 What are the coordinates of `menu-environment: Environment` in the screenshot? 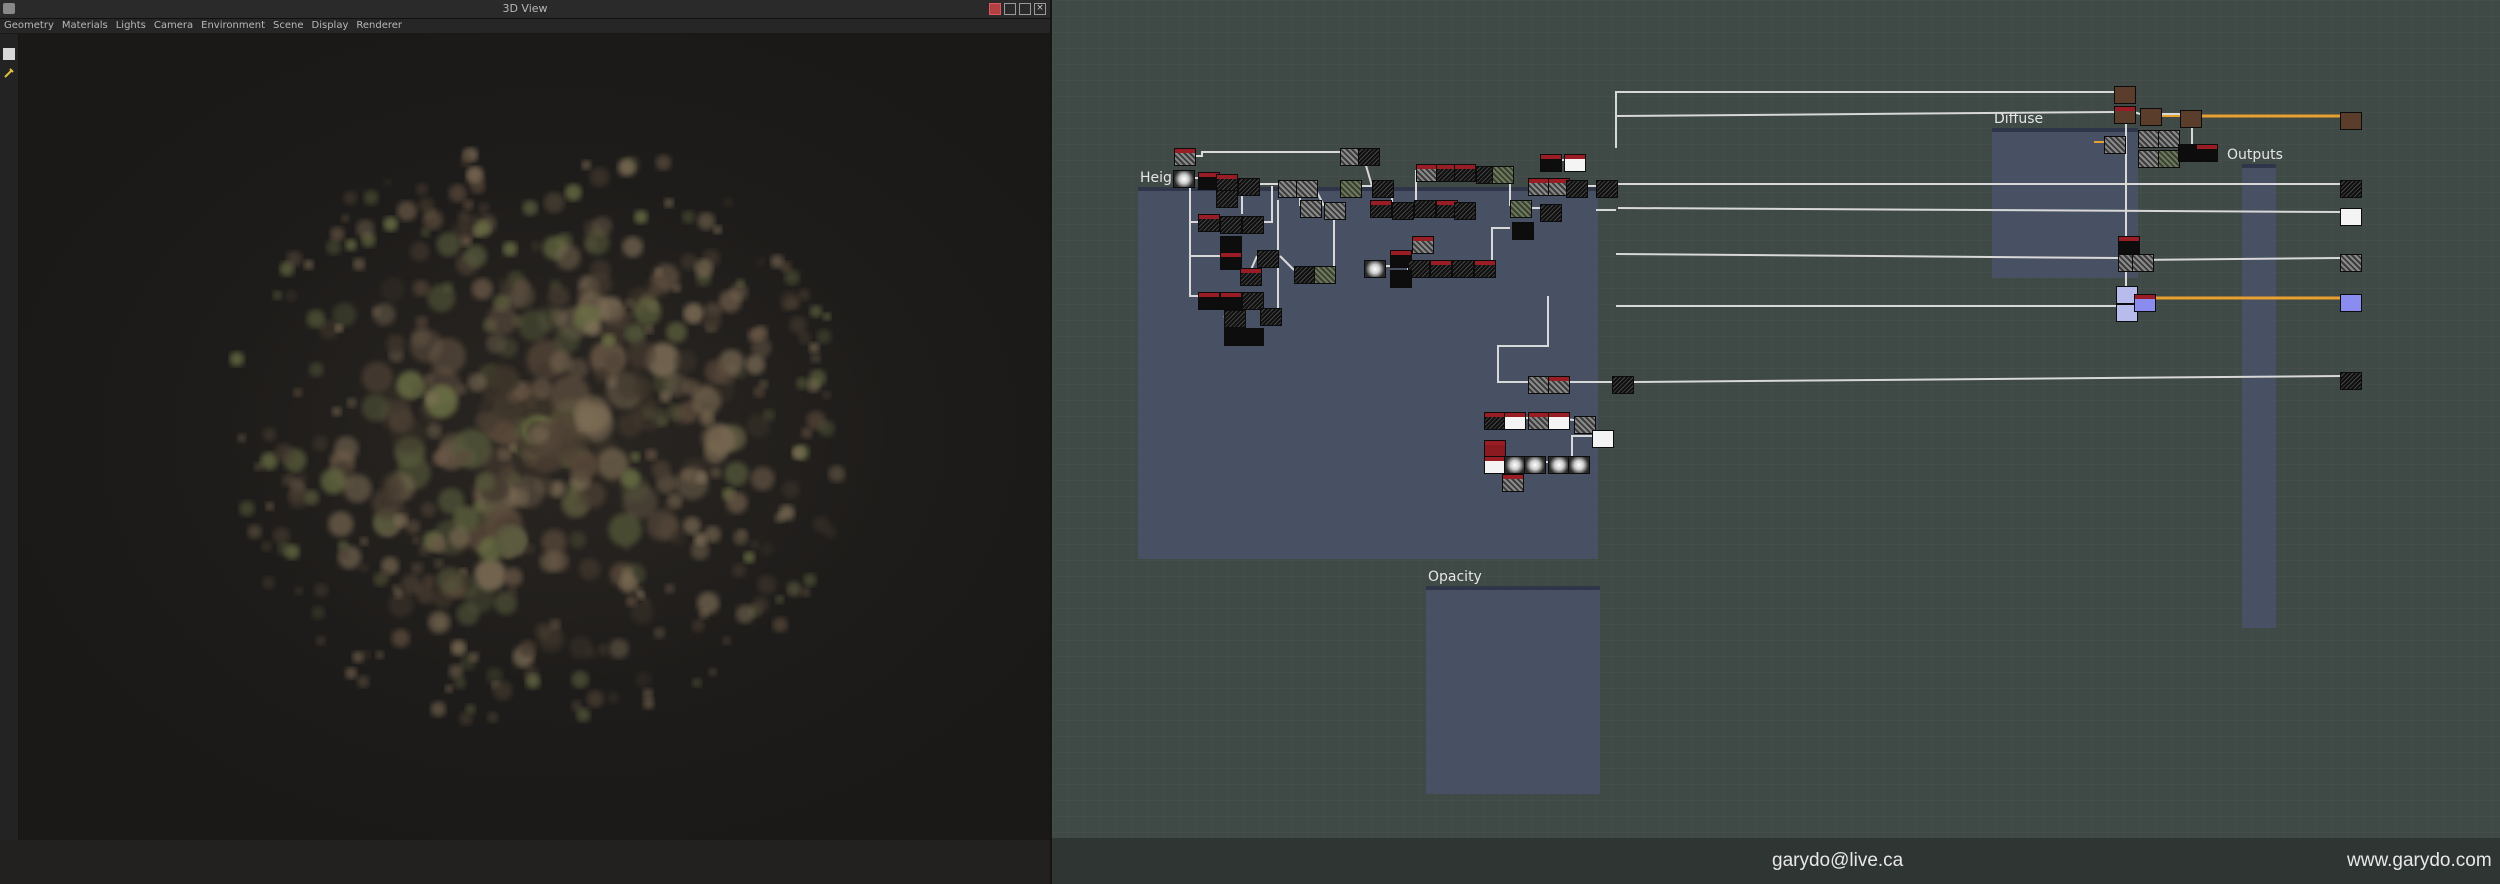 It's located at (233, 26).